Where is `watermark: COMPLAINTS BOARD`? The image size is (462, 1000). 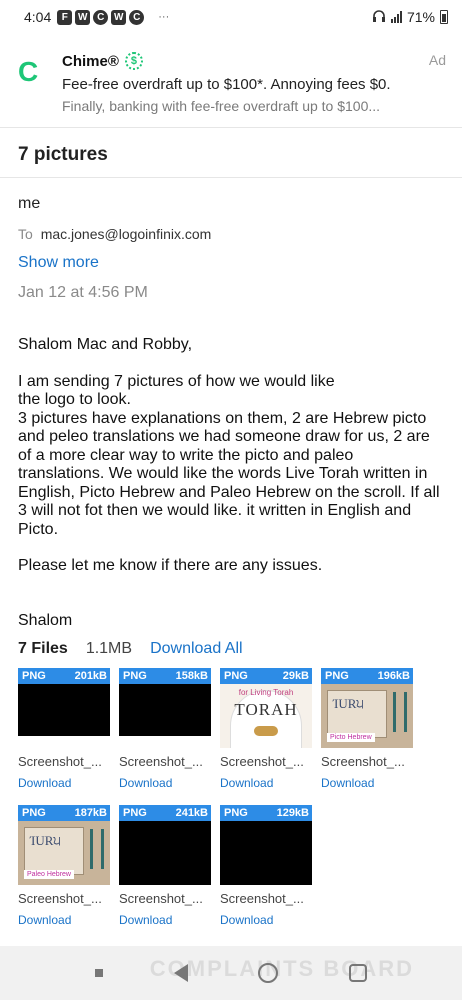
watermark: COMPLAINTS BOARD is located at coordinates (281, 968).